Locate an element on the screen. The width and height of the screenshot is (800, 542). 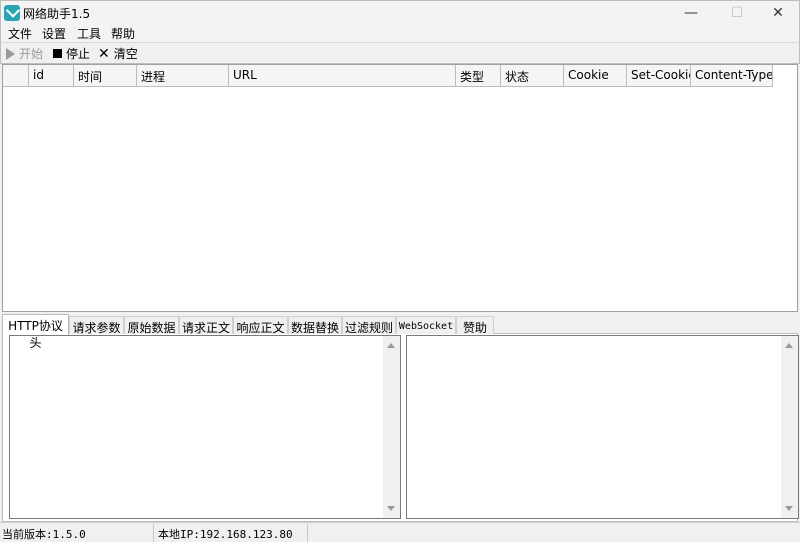
tab-sponsor: 赞助 is located at coordinates (475, 325).